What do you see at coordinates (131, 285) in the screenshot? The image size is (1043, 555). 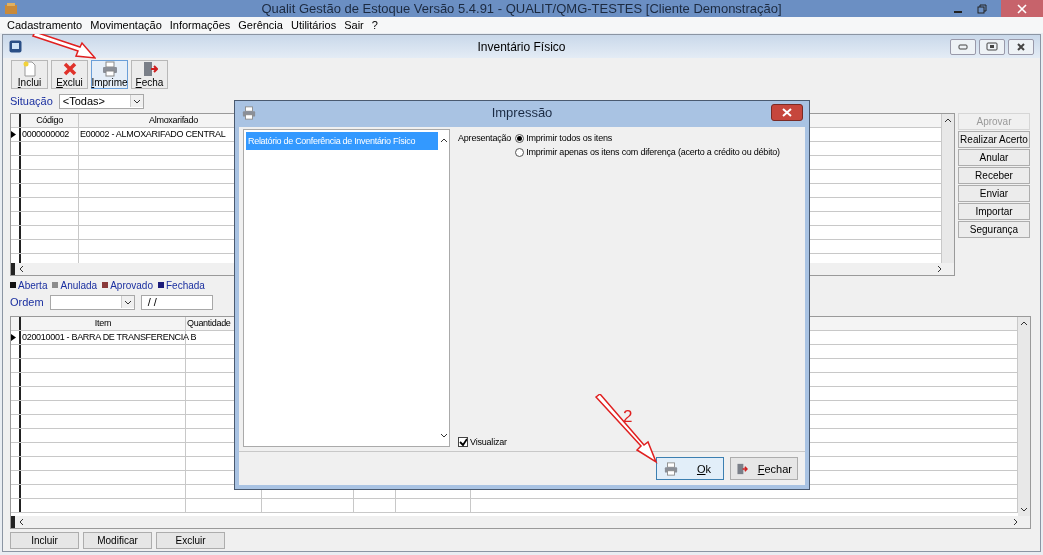 I see `legend-label: Aprovado` at bounding box center [131, 285].